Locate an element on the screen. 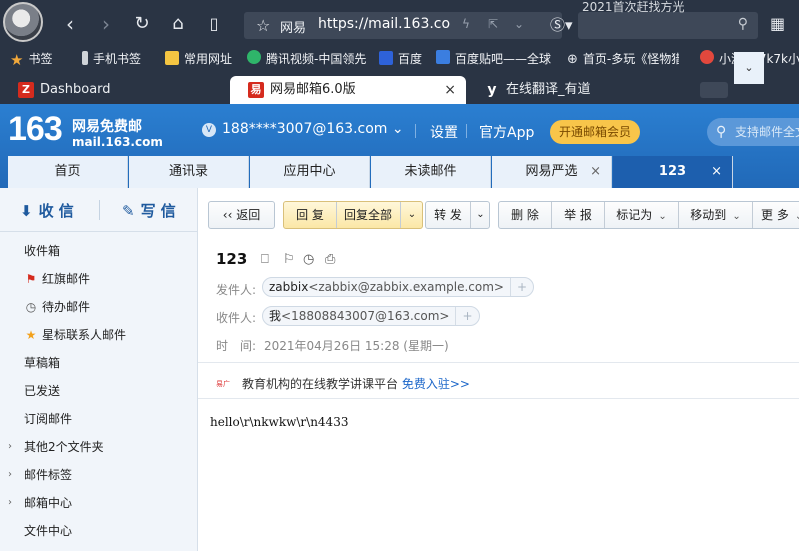 This screenshot has width=799, height=551. browser-tab-strip: Z Dashboard 易 网易邮箱6.0版 × y 在线翻译_有道 is located at coordinates (399, 90).